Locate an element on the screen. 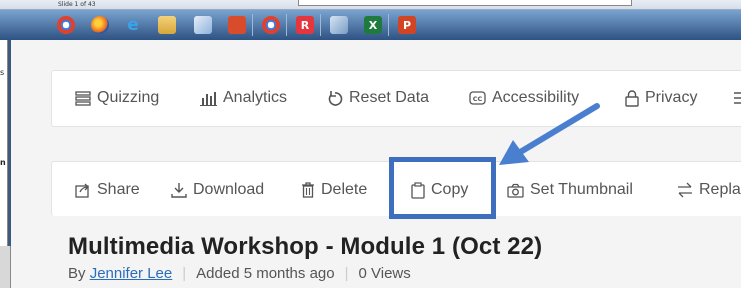 The height and width of the screenshot is (288, 741). share-label: Share is located at coordinates (118, 189).